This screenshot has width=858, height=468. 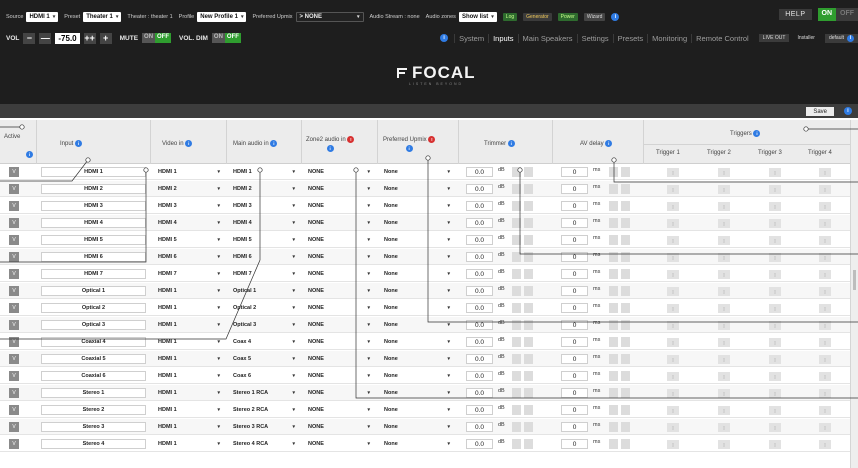 What do you see at coordinates (102, 17) in the screenshot?
I see `preset-select: Theater 1 ▾` at bounding box center [102, 17].